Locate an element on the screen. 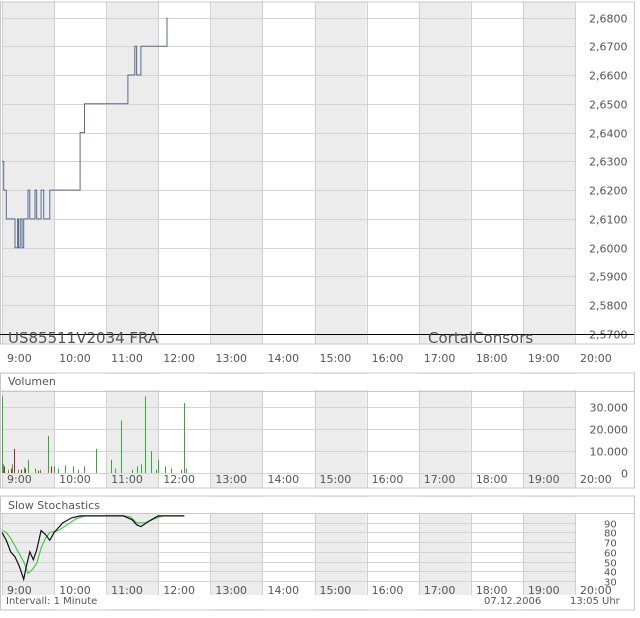  broker-watermark: CortalConsors is located at coordinates (480, 338).